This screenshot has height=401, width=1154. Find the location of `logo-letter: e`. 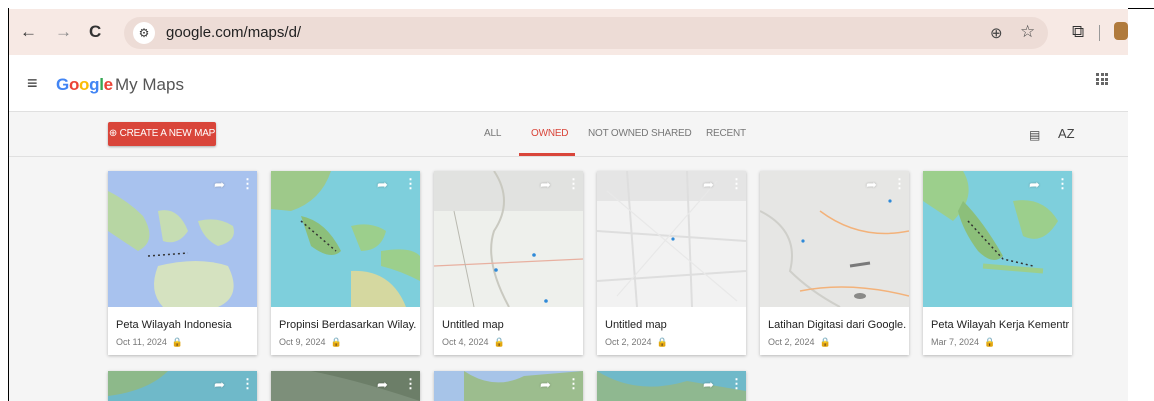

logo-letter: e is located at coordinates (108, 84).